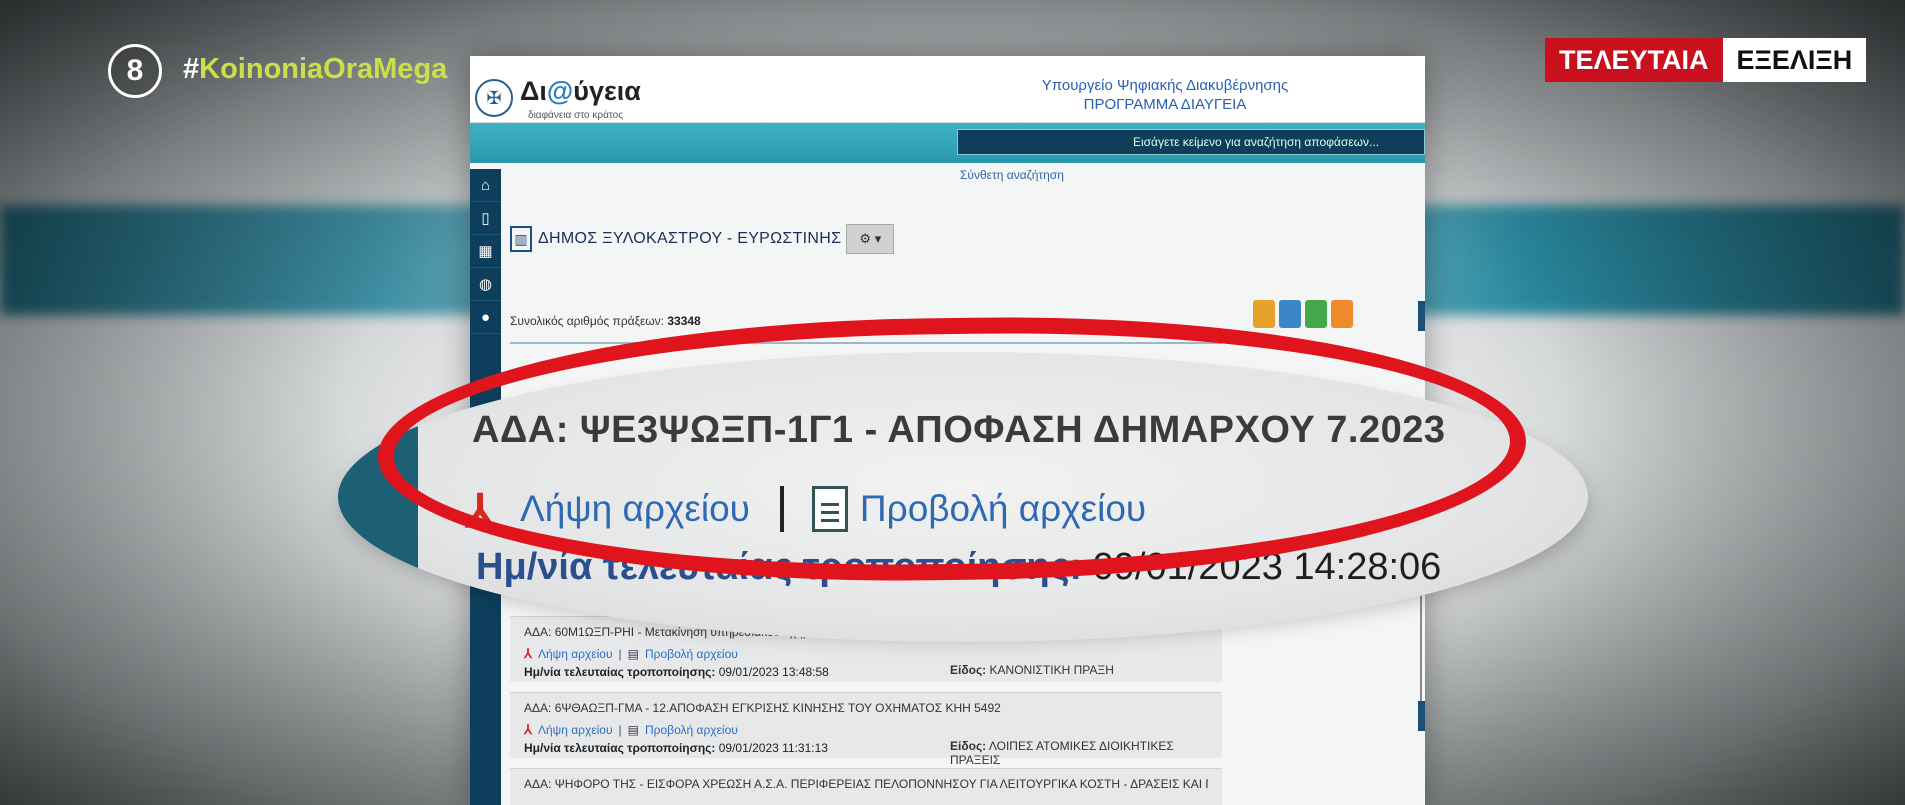 This screenshot has height=805, width=1905. What do you see at coordinates (1290, 314) in the screenshot?
I see `export-doc-icon` at bounding box center [1290, 314].